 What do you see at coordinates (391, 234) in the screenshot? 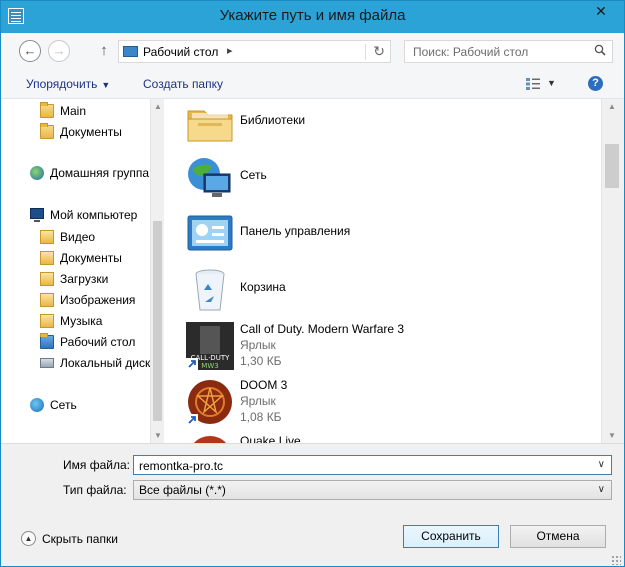
I see `file-item-control-panel: Панель управления` at bounding box center [391, 234].